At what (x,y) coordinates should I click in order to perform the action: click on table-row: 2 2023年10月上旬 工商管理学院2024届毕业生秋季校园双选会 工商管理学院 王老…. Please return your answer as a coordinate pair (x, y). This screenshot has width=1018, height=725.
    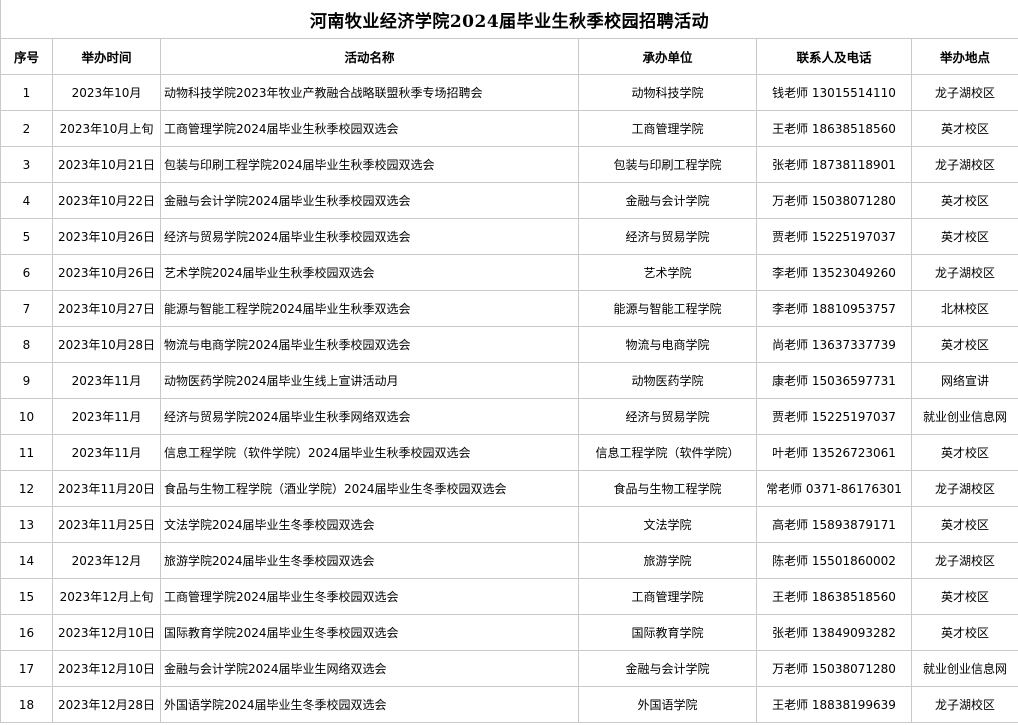
    Looking at the image, I should click on (509, 128).